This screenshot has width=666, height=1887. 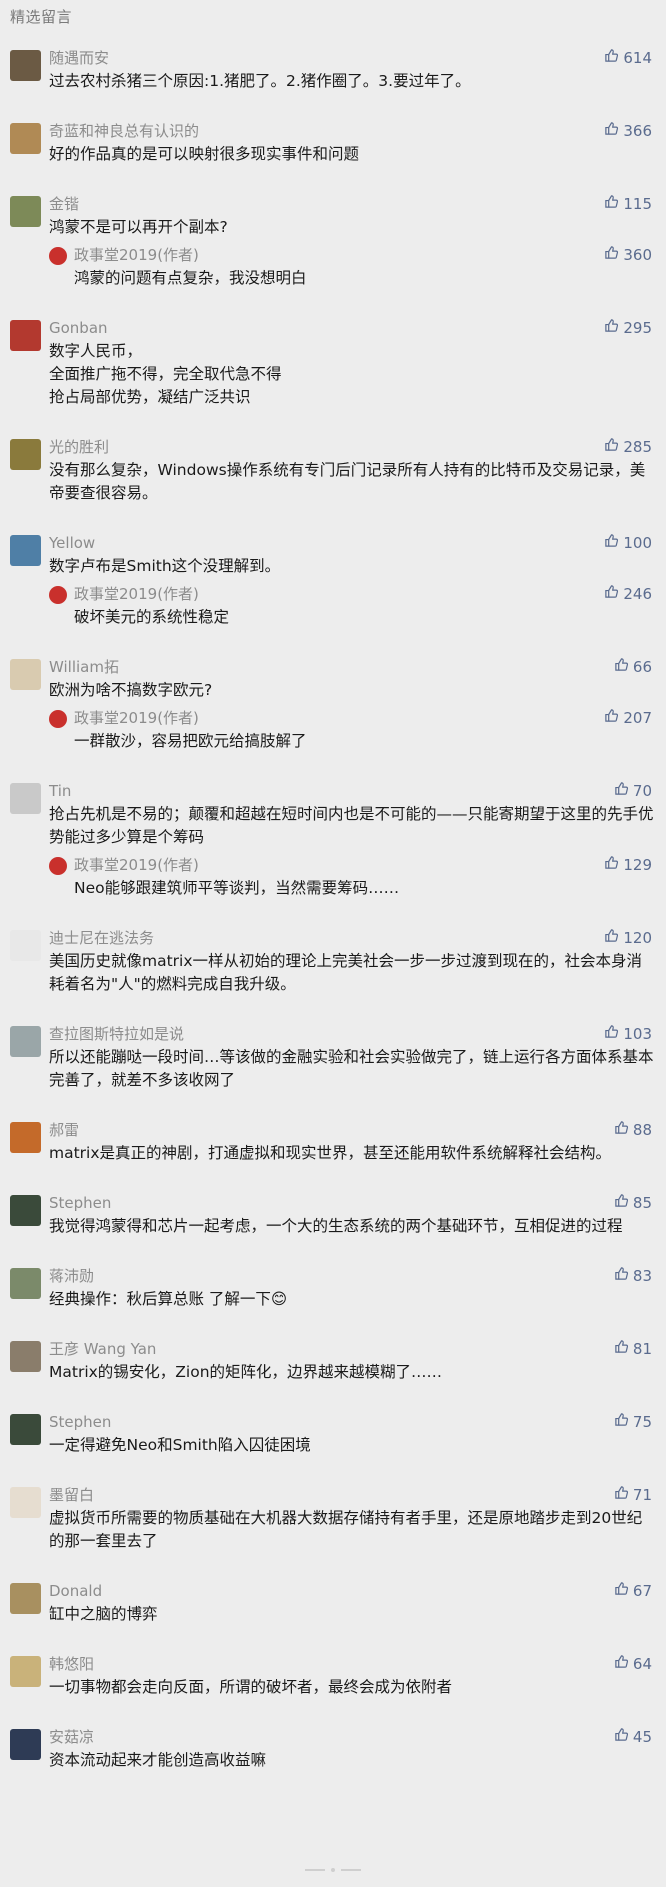 I want to click on commenter-name: Stephen, so click(x=80, y=1422).